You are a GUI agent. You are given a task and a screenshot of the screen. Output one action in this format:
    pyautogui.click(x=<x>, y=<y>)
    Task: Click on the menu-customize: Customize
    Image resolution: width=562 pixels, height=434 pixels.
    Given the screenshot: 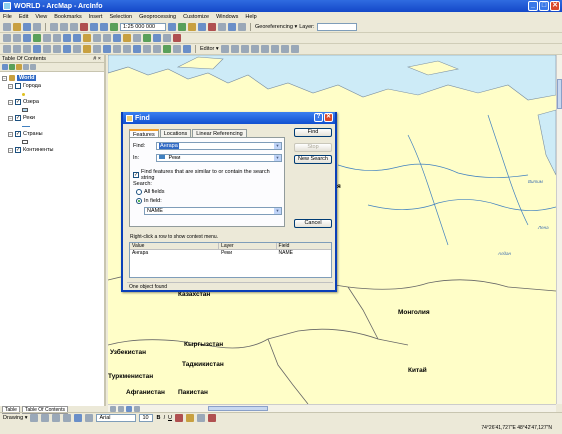 What is the action you would take?
    pyautogui.click(x=196, y=17)
    